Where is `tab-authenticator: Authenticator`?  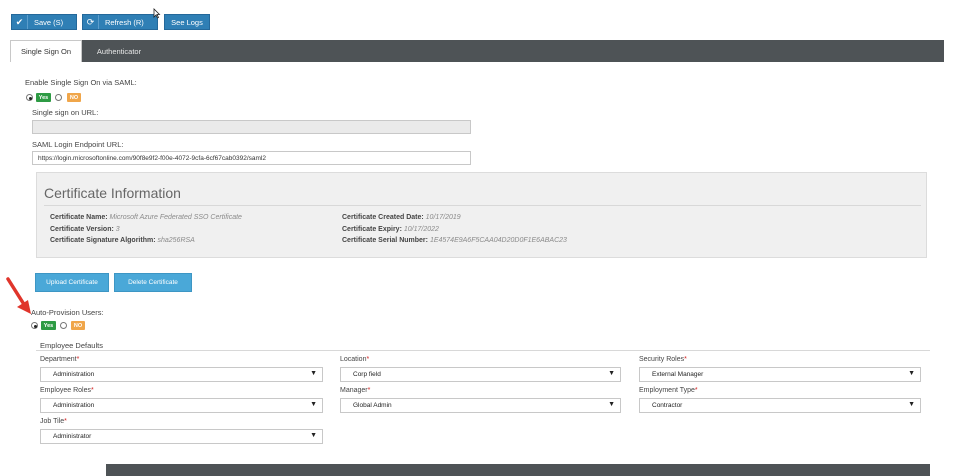
tab-authenticator: Authenticator is located at coordinates (119, 51).